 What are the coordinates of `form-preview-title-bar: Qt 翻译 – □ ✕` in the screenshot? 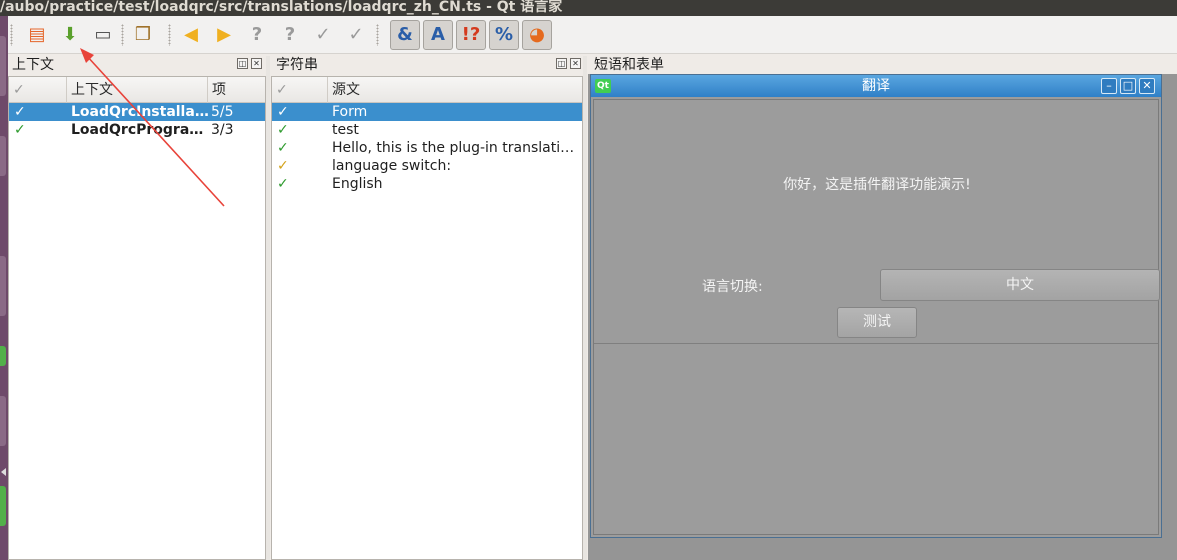 It's located at (876, 86).